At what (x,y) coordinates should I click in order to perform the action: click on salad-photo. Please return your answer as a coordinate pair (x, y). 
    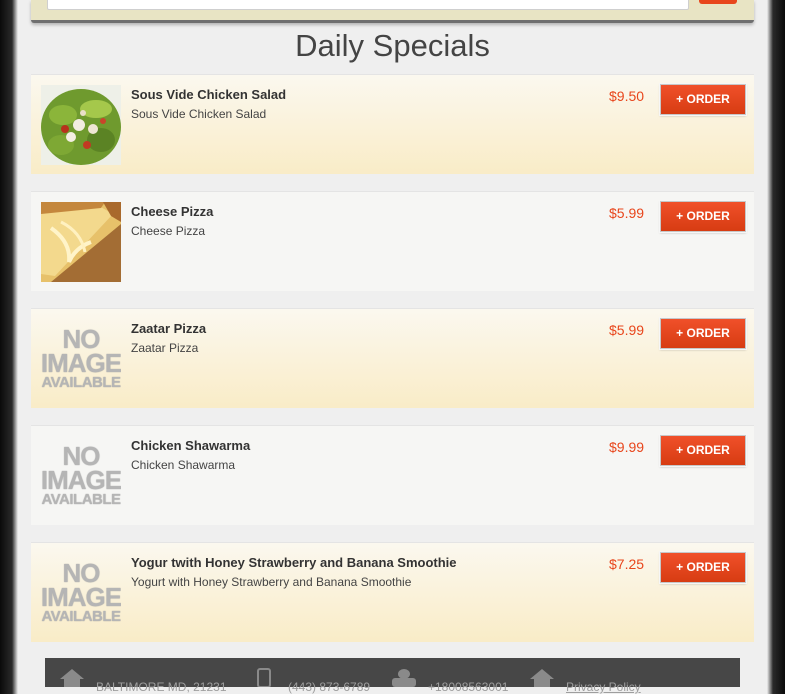
    Looking at the image, I should click on (81, 125).